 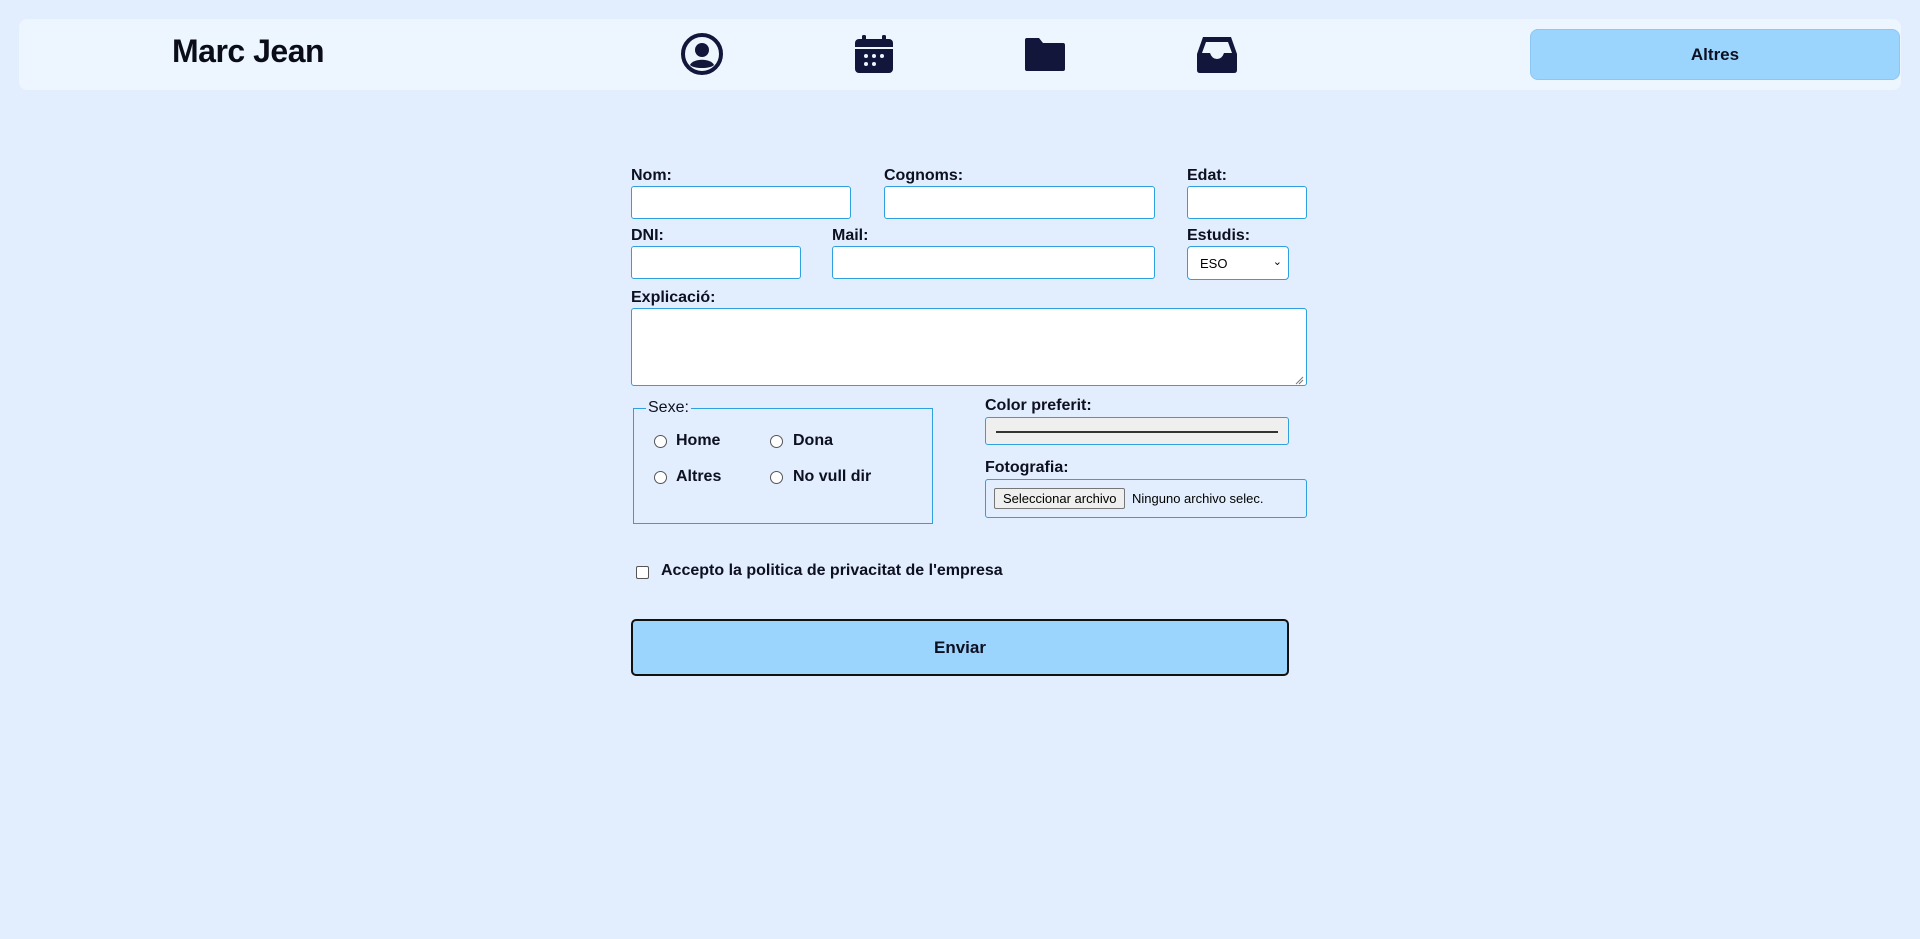 I want to click on mail-input, so click(x=993, y=262).